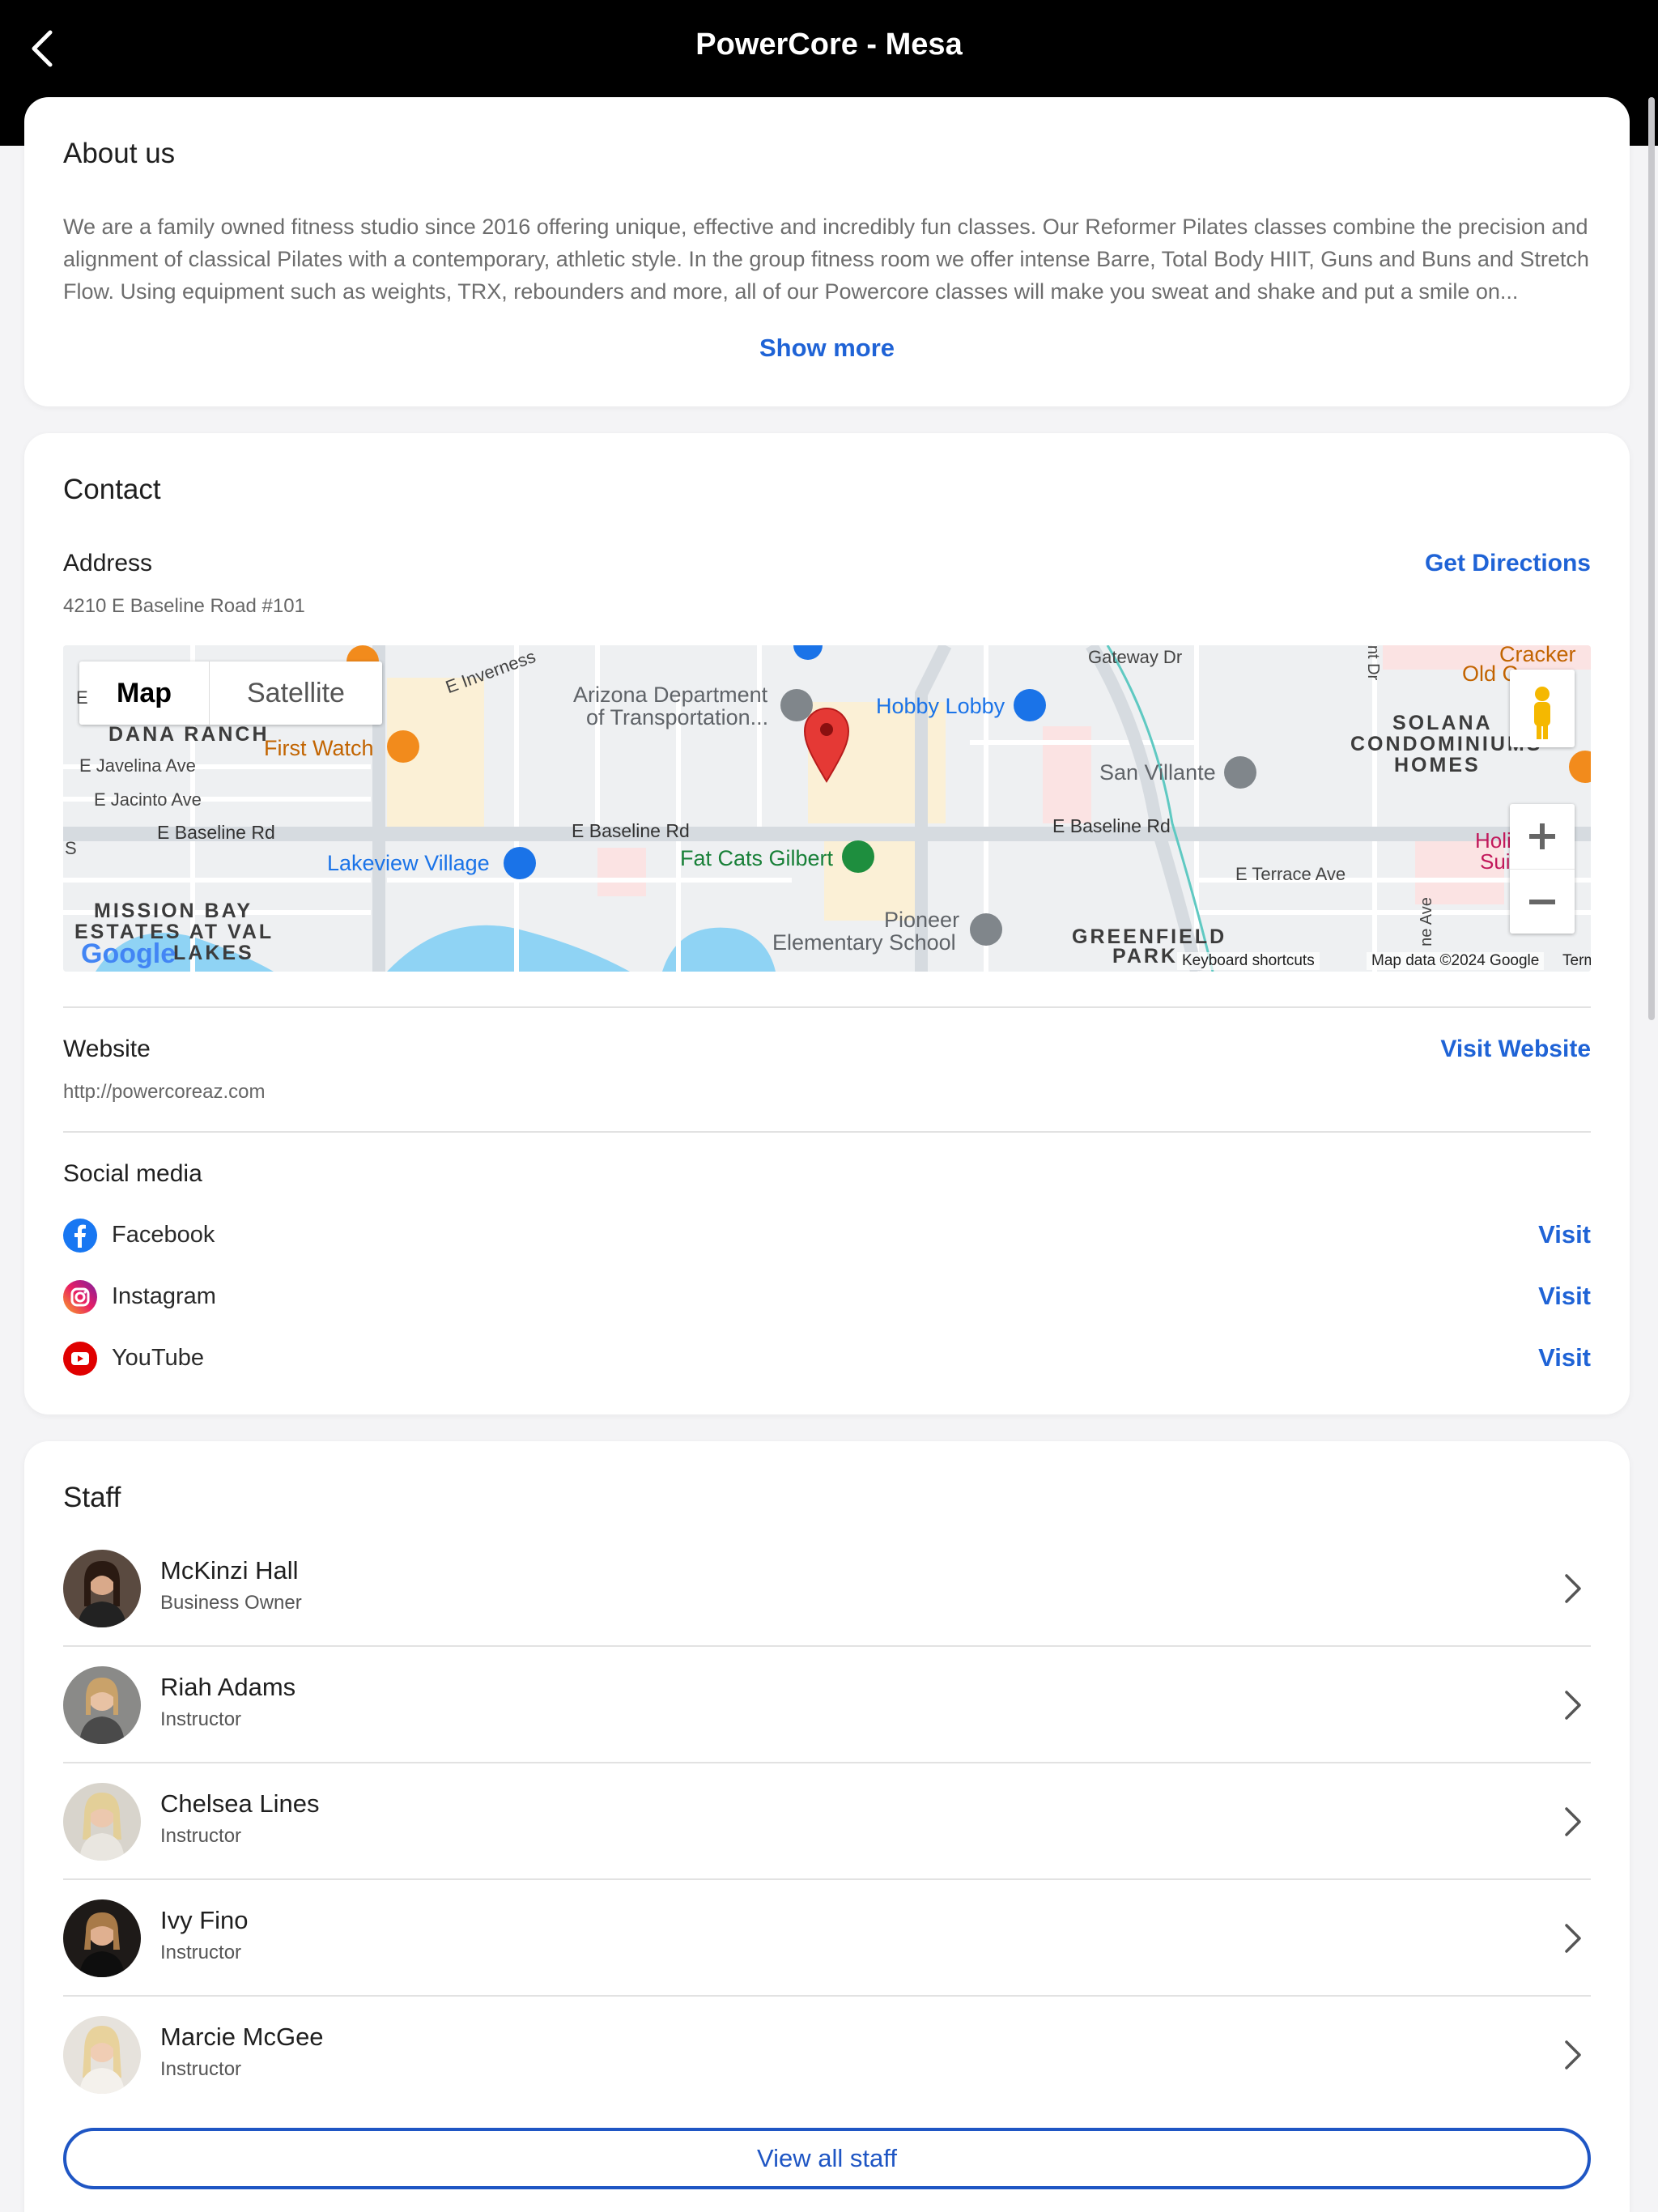 The image size is (1658, 2212). What do you see at coordinates (670, 695) in the screenshot?
I see `map-poi-azdot: Arizona Department` at bounding box center [670, 695].